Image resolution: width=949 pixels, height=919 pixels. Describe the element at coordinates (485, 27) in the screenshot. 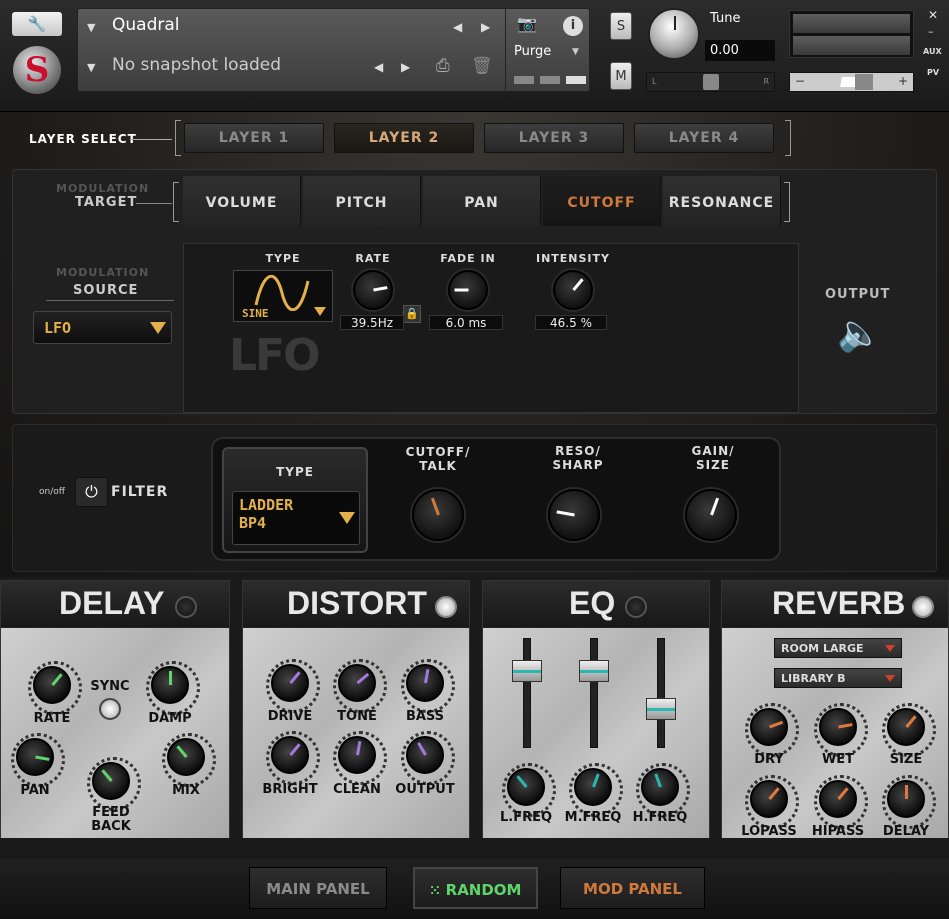

I see `next-instrument-icon: ▶` at that location.